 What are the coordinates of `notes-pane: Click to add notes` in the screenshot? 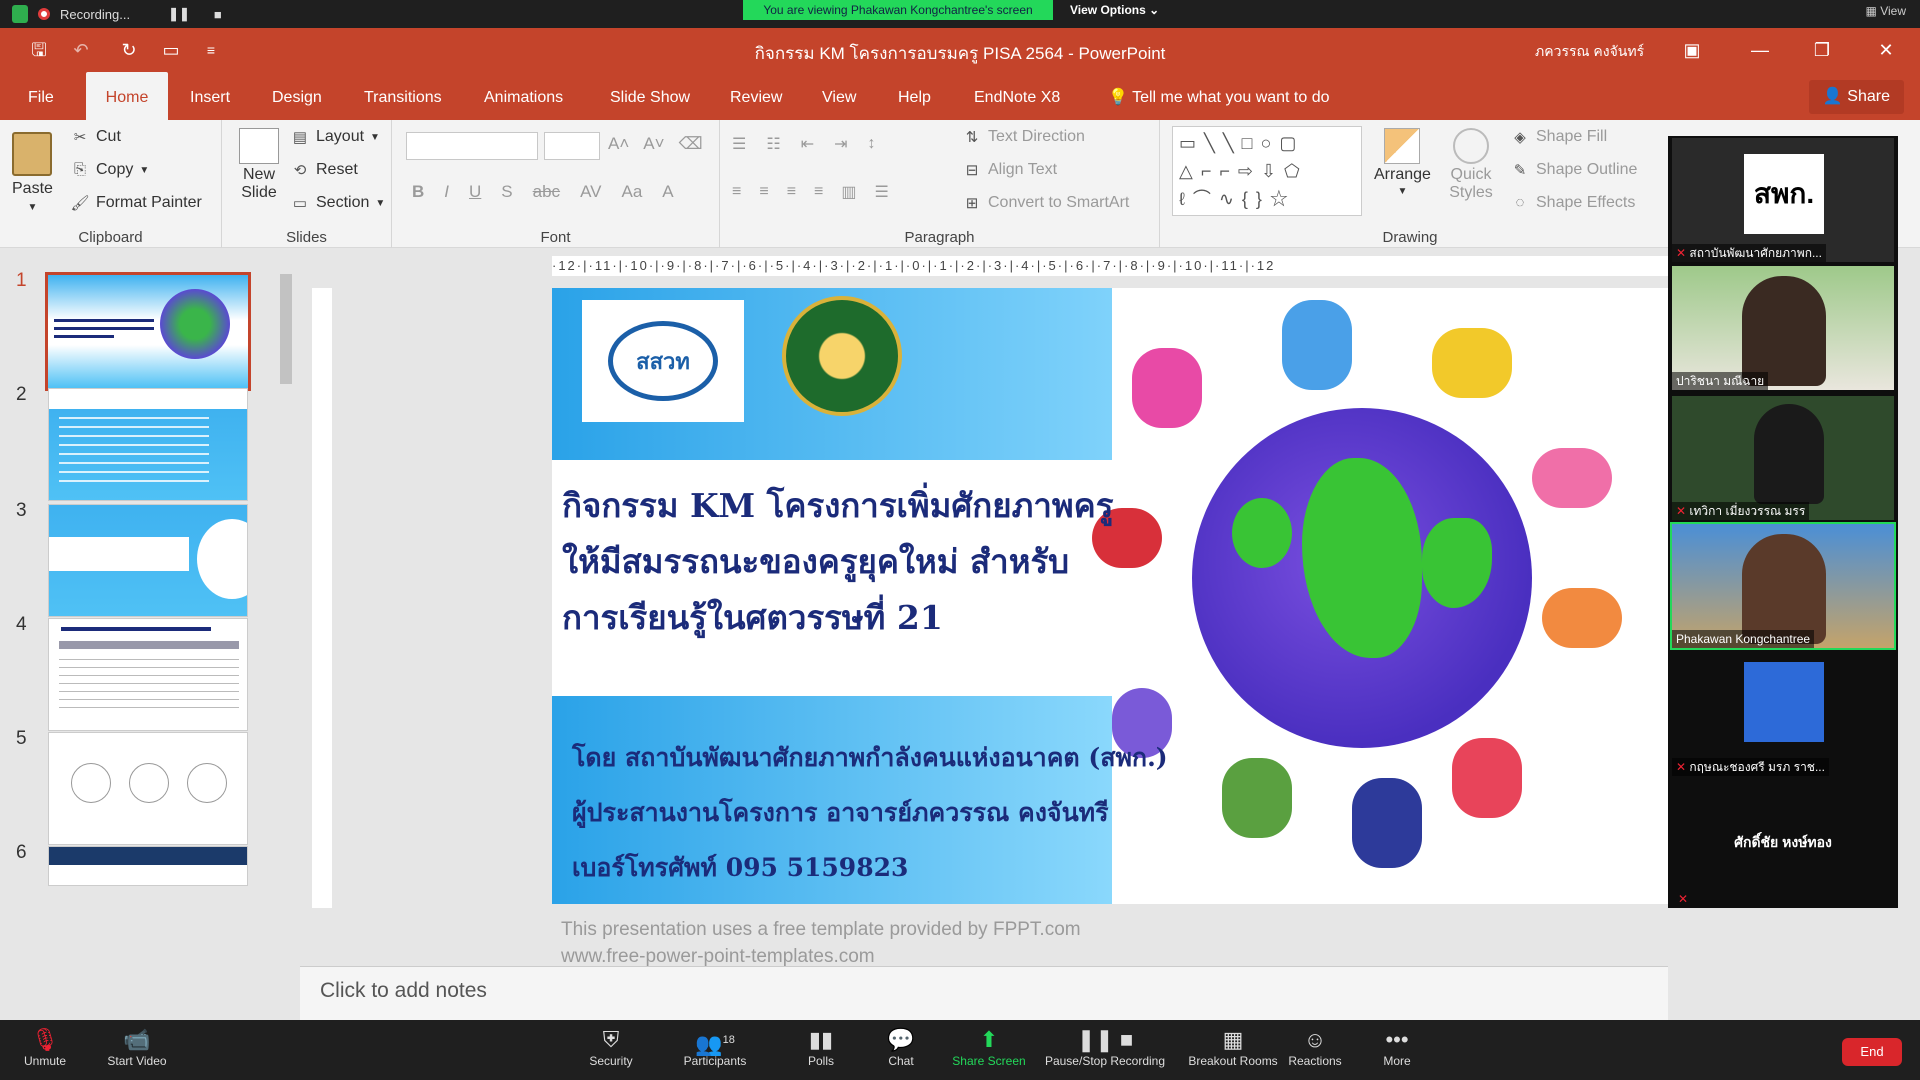 It's located at (984, 993).